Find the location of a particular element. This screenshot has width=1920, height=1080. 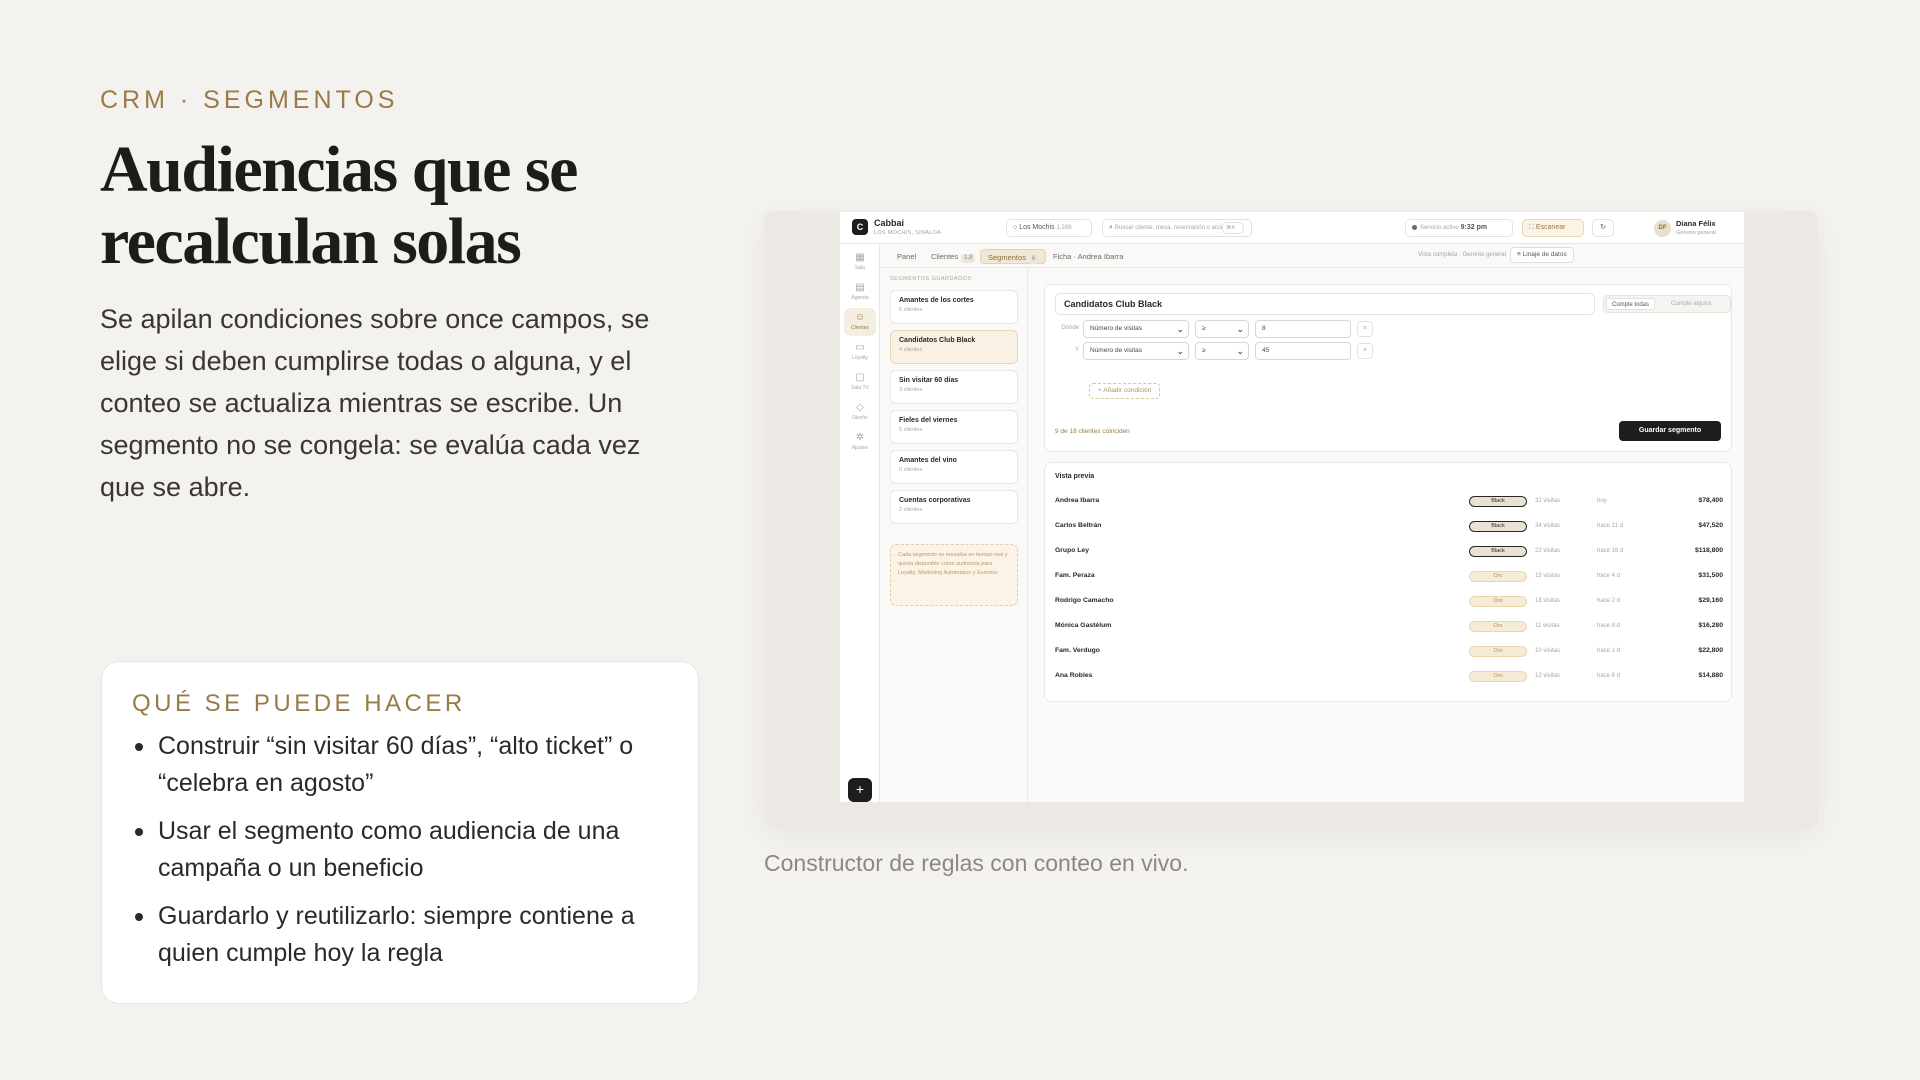

visit-count: 34 visitas is located at coordinates (1548, 526).